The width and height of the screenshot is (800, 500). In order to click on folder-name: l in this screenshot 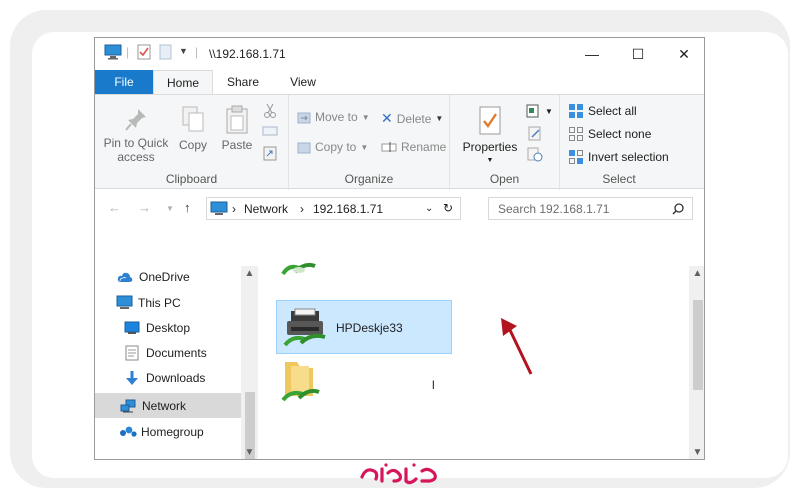, I will do `click(433, 385)`.